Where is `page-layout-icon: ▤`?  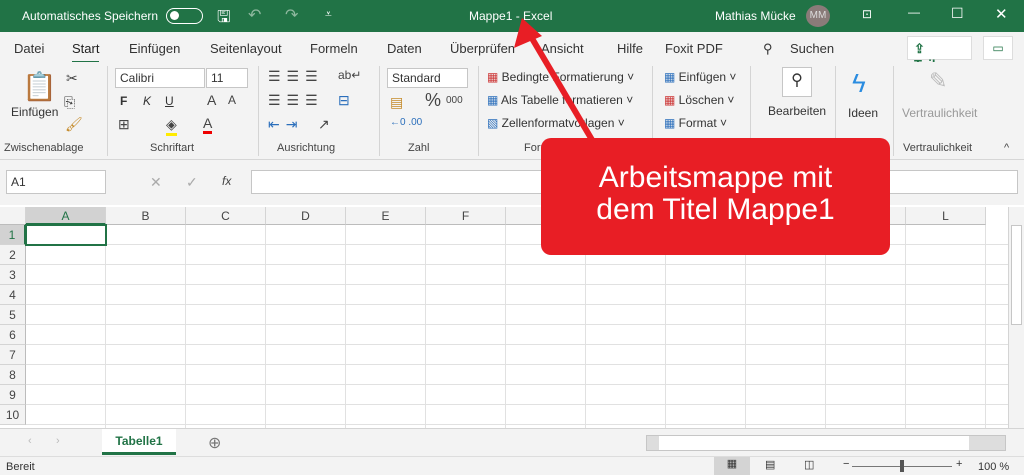
page-layout-icon: ▤ is located at coordinates (770, 464).